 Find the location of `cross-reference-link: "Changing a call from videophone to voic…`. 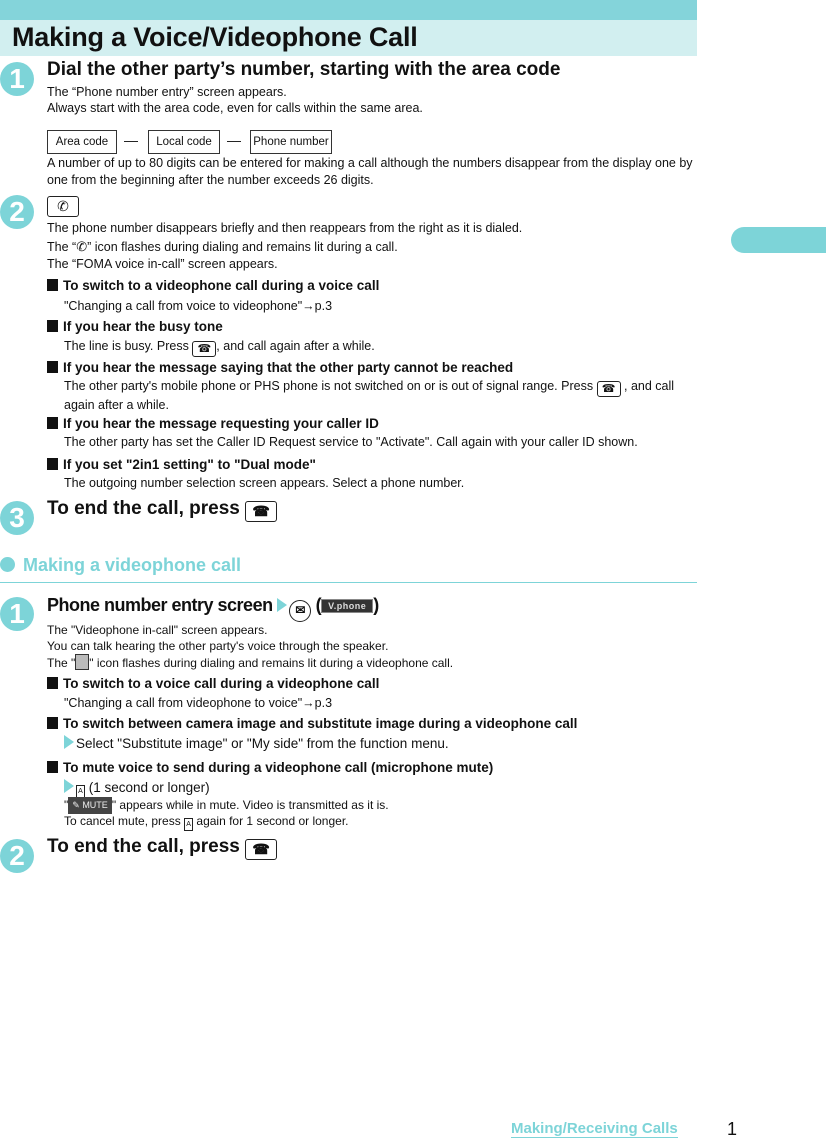

cross-reference-link: "Changing a call from videophone to voic… is located at coordinates (198, 703).